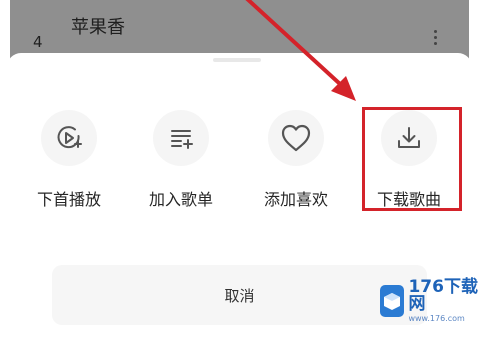  I want to click on download-highlight-box, so click(412, 159).